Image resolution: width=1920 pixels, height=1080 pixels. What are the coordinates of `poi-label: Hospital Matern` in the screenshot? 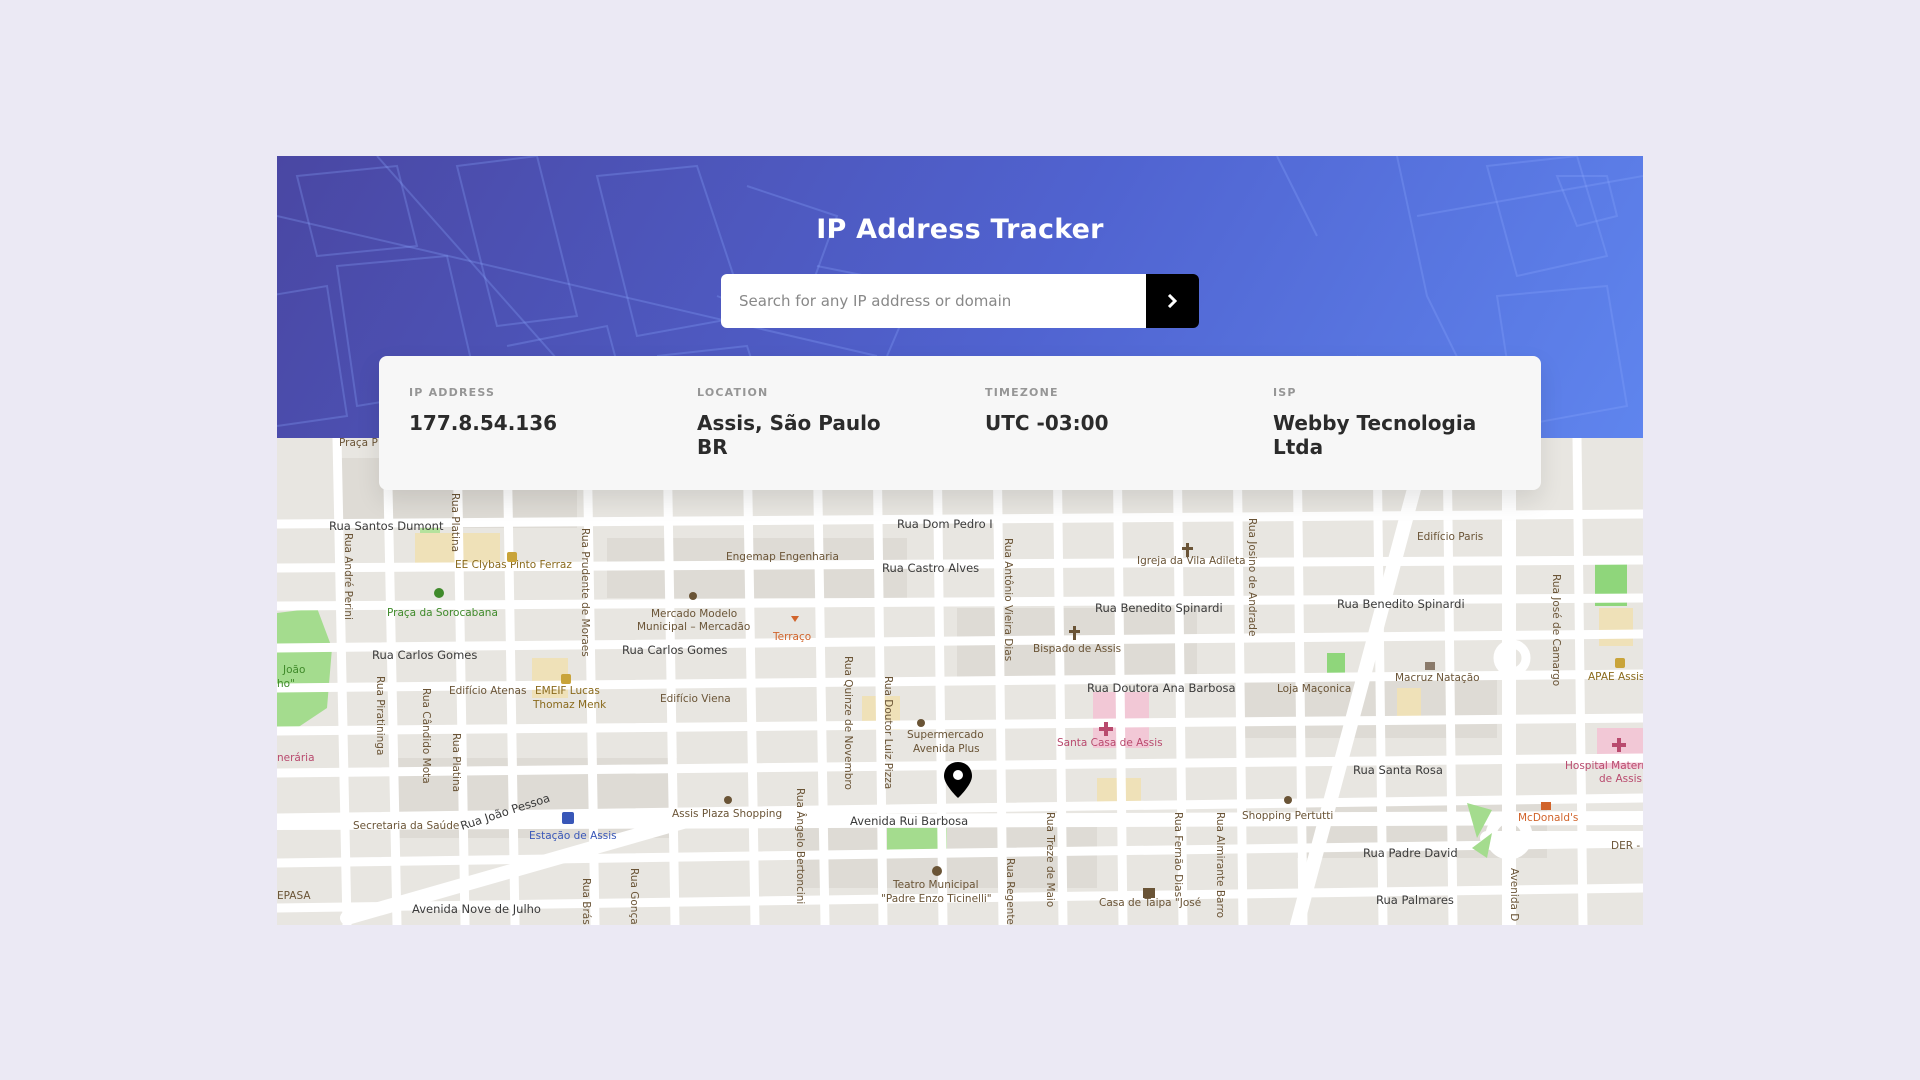 It's located at (1604, 766).